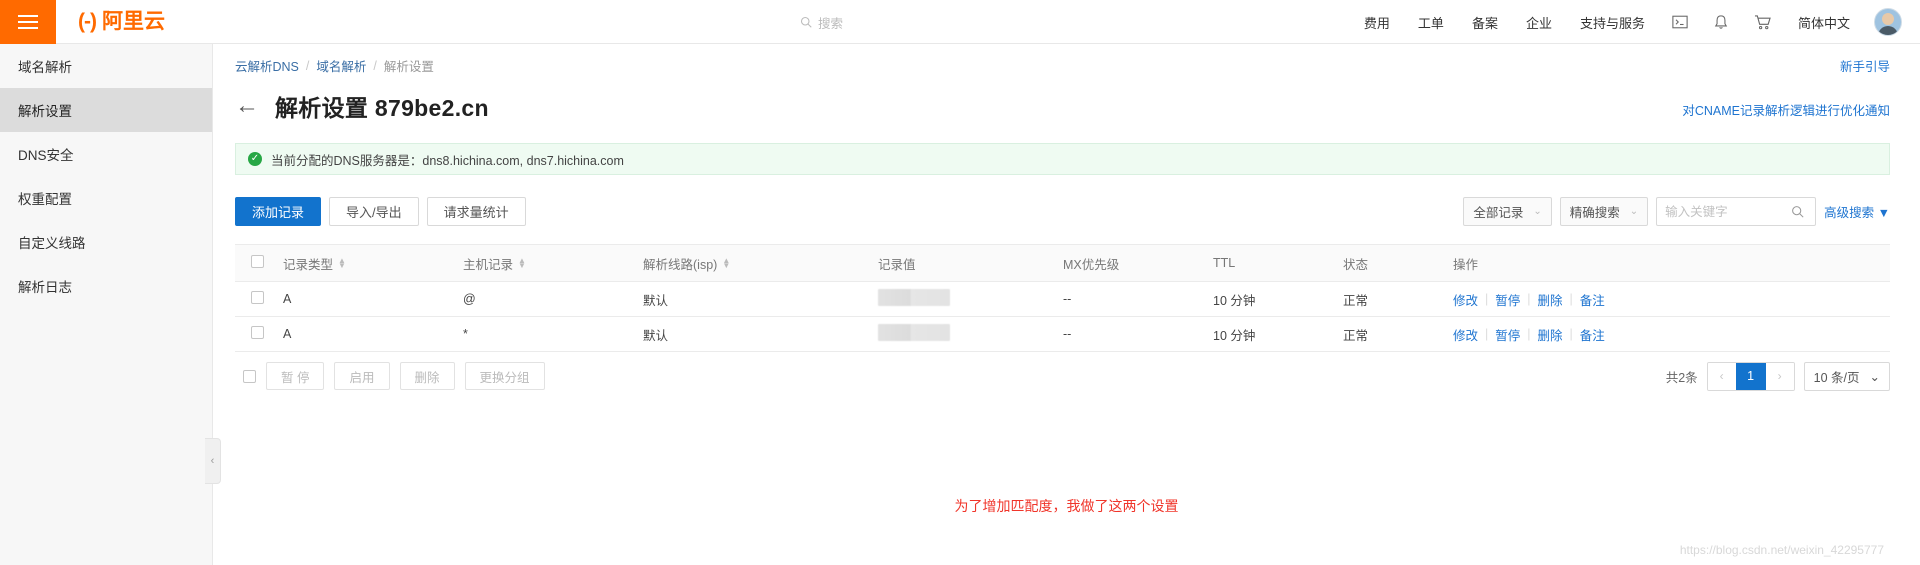 This screenshot has width=1920, height=565. What do you see at coordinates (45, 287) in the screenshot?
I see `sidebar-item-label: 解析日志` at bounding box center [45, 287].